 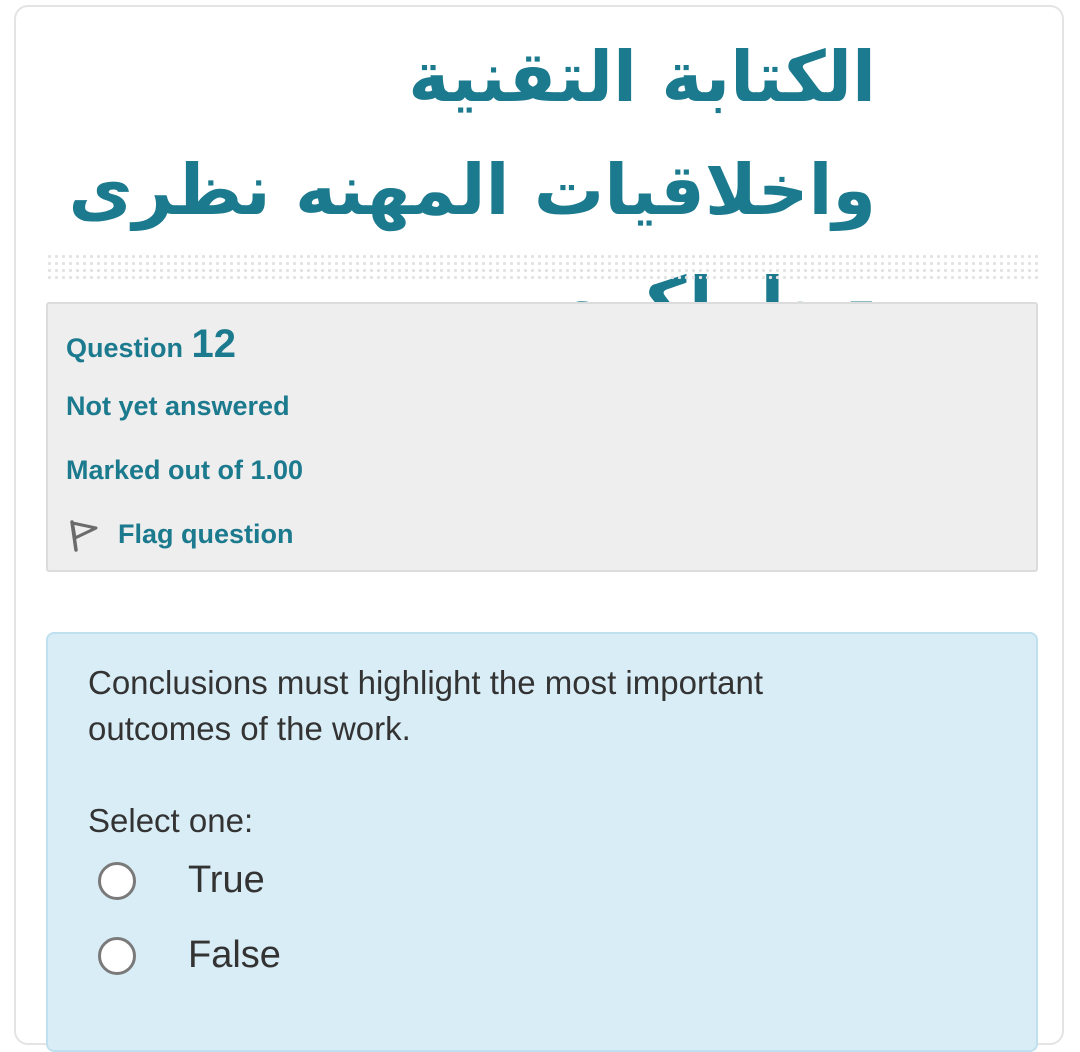 What do you see at coordinates (185, 470) in the screenshot?
I see `question-marks: Marked out of 1.00` at bounding box center [185, 470].